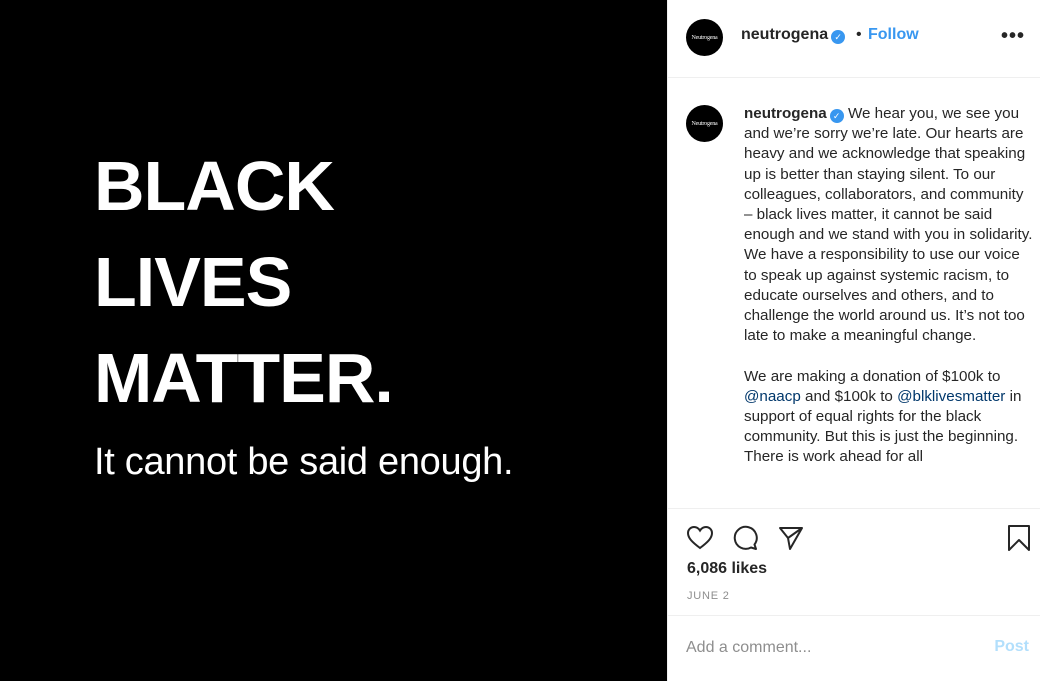 The width and height of the screenshot is (1040, 681). Describe the element at coordinates (704, 123) in the screenshot. I see `caption-avatar: Neutrogena` at that location.